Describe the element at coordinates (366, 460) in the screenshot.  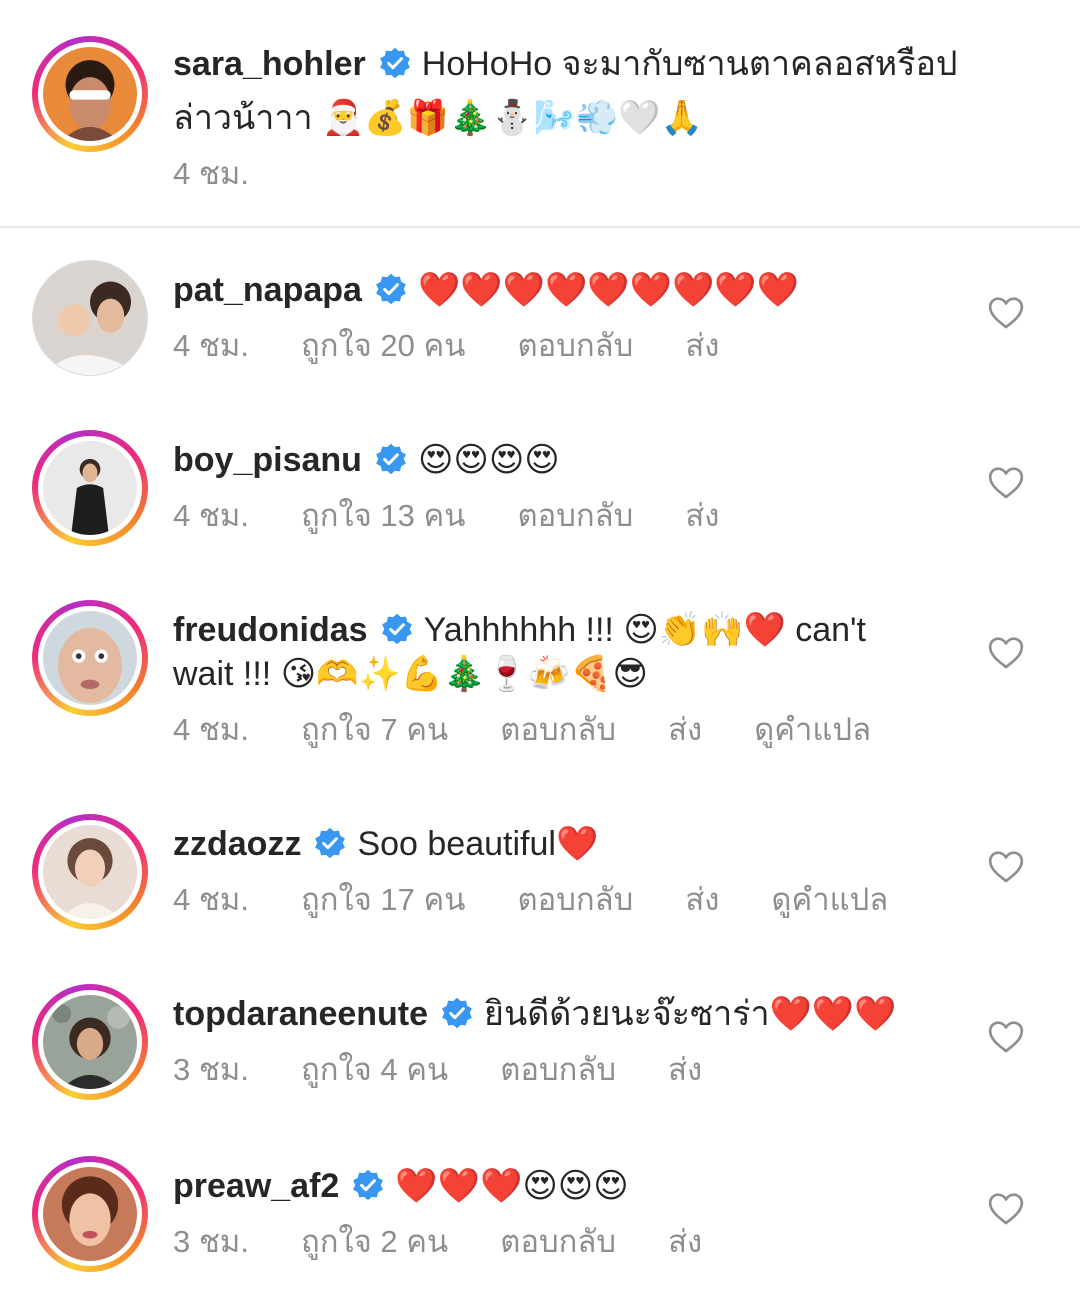
I see `comment-line: boy_pisanu 😍😍😍😍` at that location.